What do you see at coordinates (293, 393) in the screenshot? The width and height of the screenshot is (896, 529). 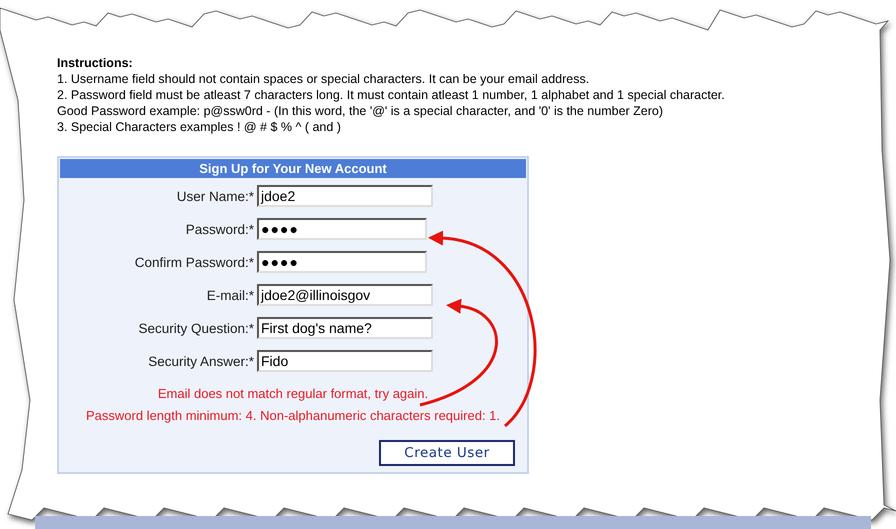 I see `error-message: Email does not match regular format, try again.` at bounding box center [293, 393].